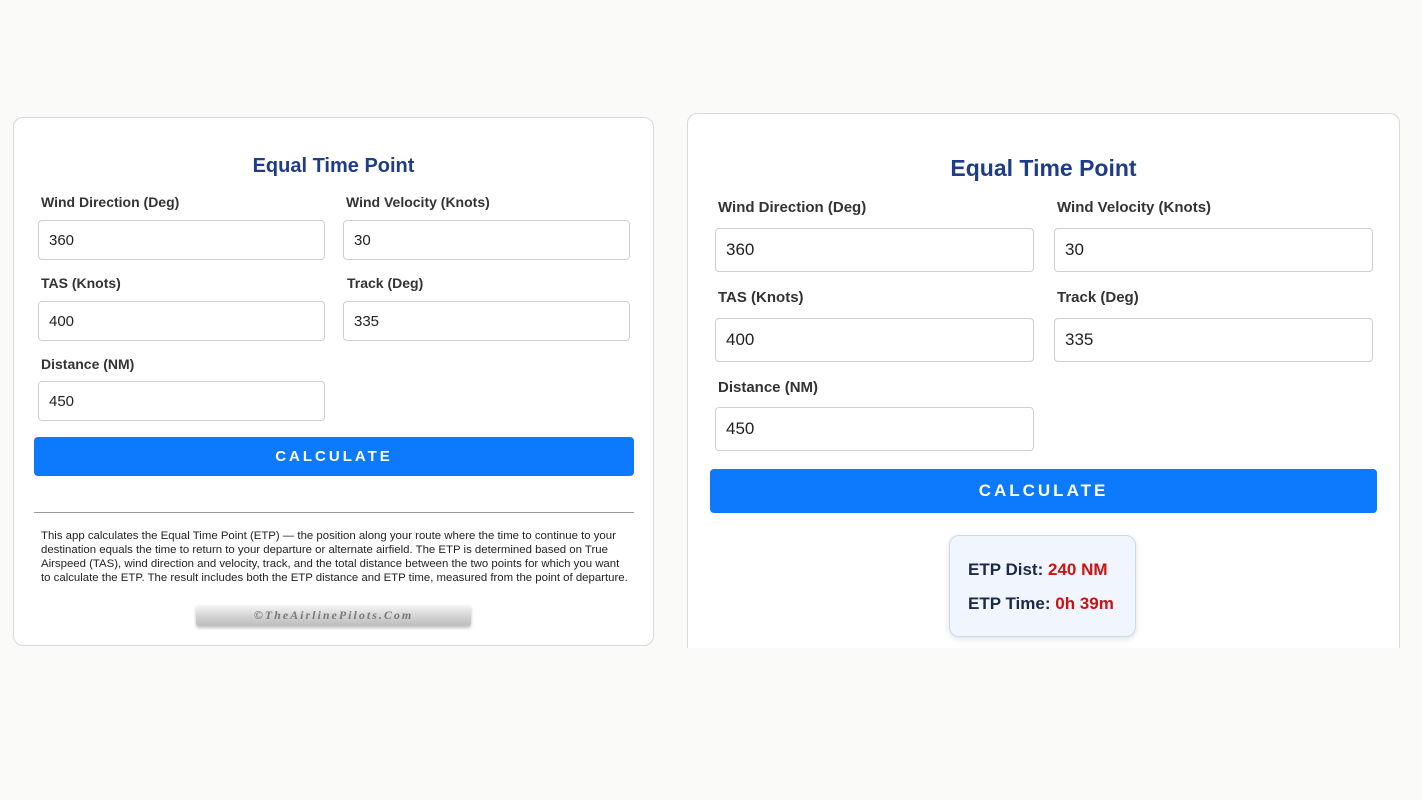  What do you see at coordinates (333, 615) in the screenshot?
I see `site-logo: ©TheAirlinePilots.Com` at bounding box center [333, 615].